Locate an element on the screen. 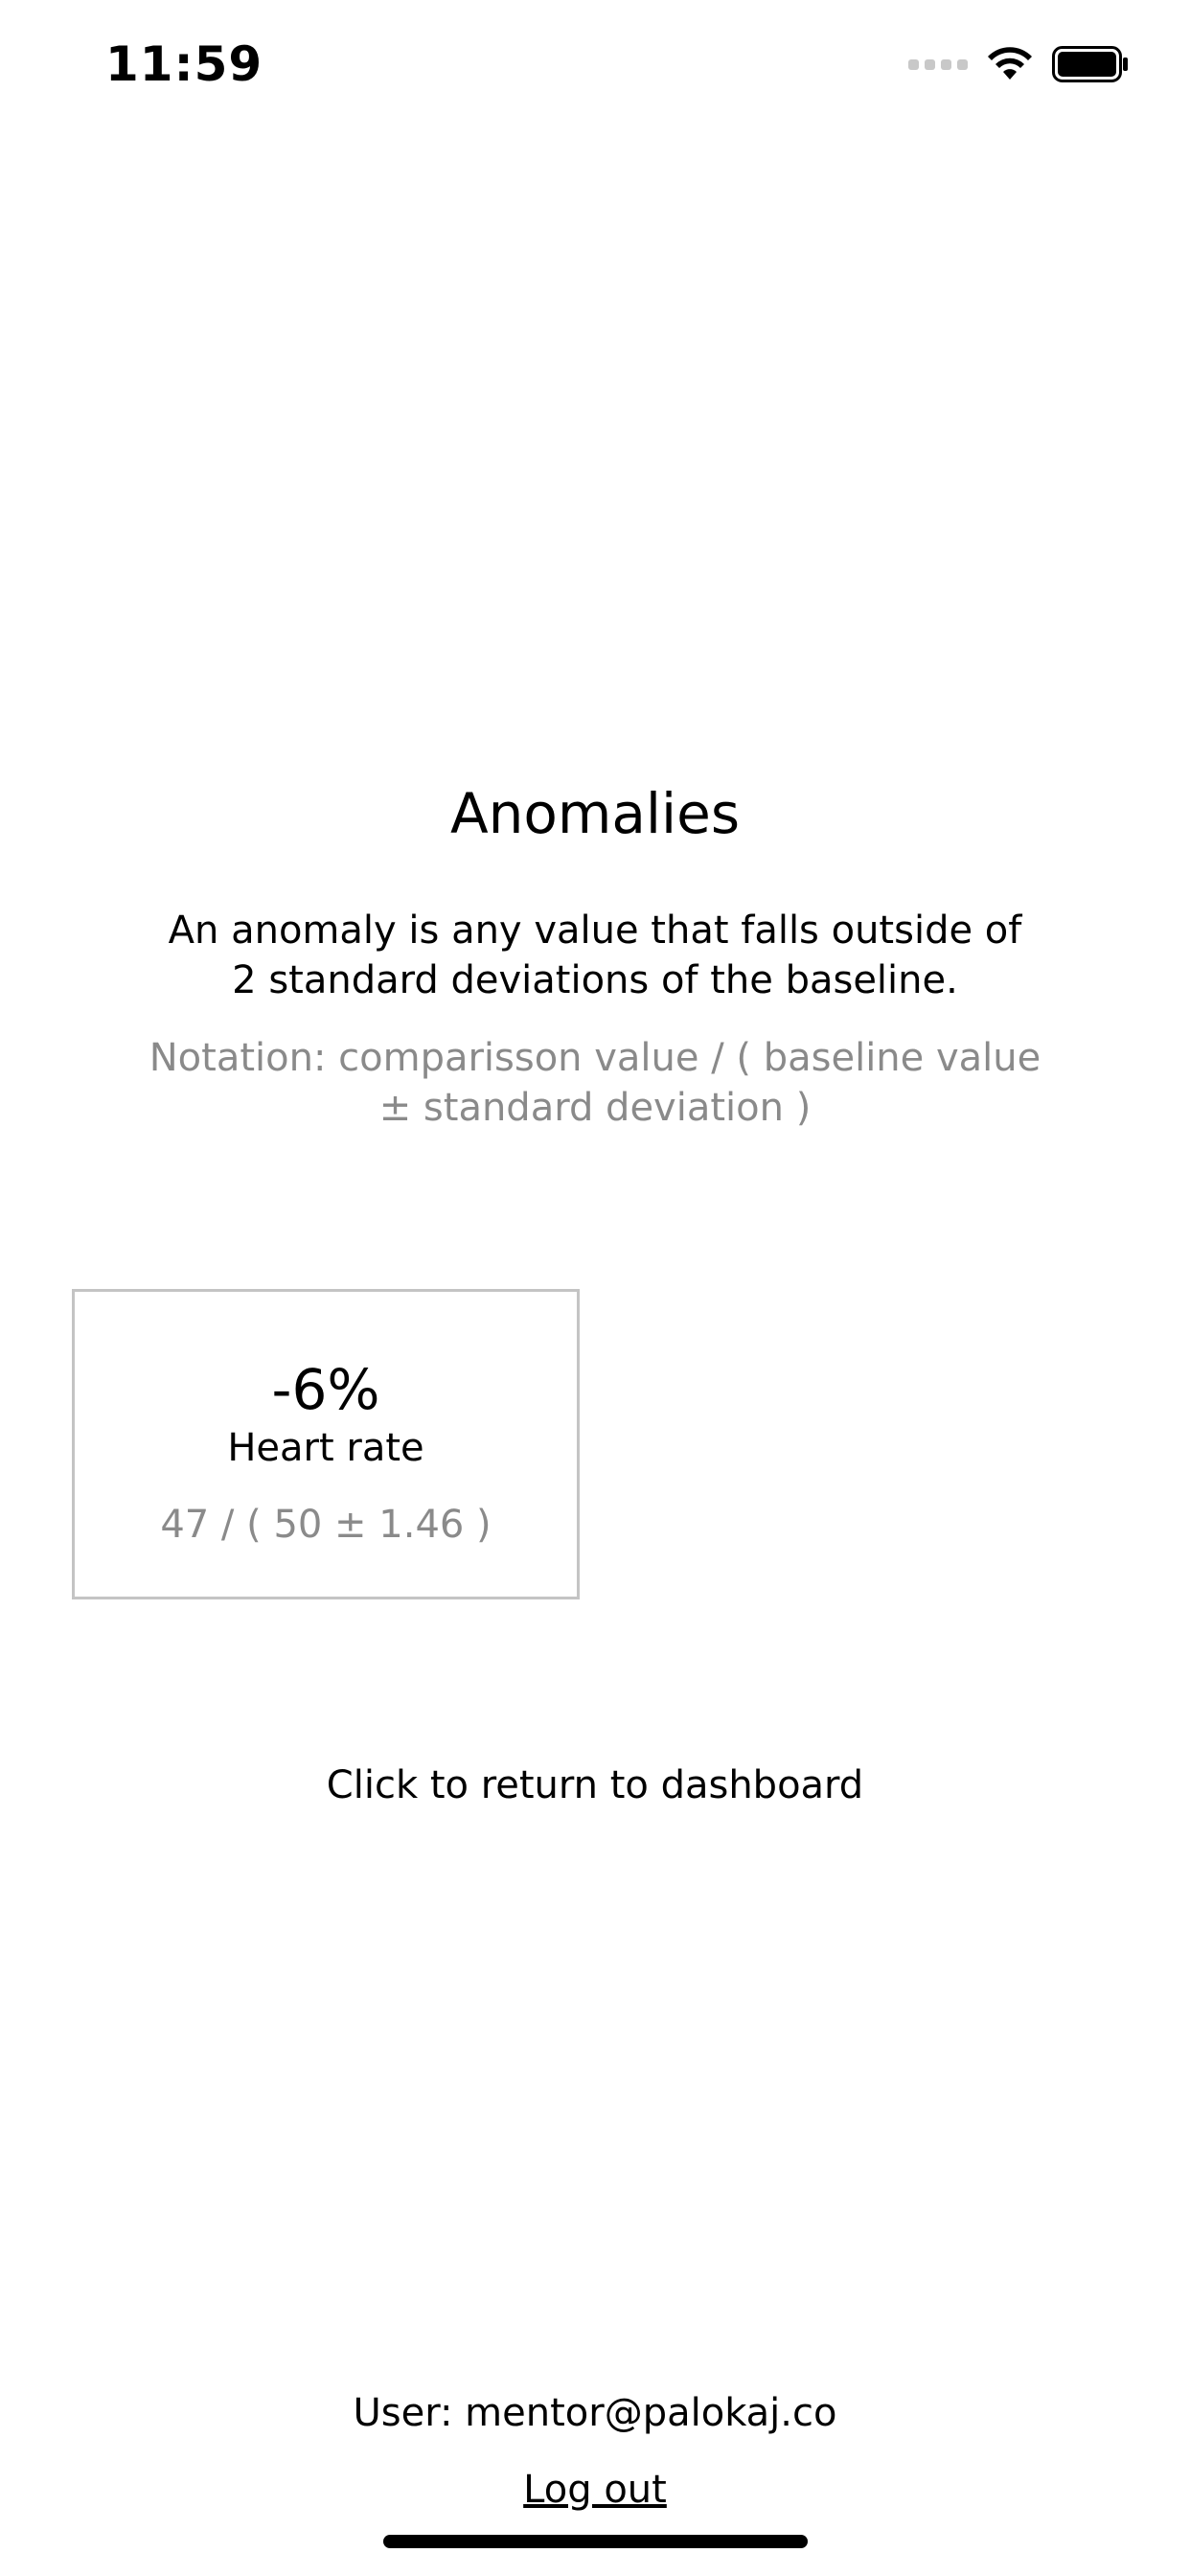  home-indicator is located at coordinates (595, 2541).